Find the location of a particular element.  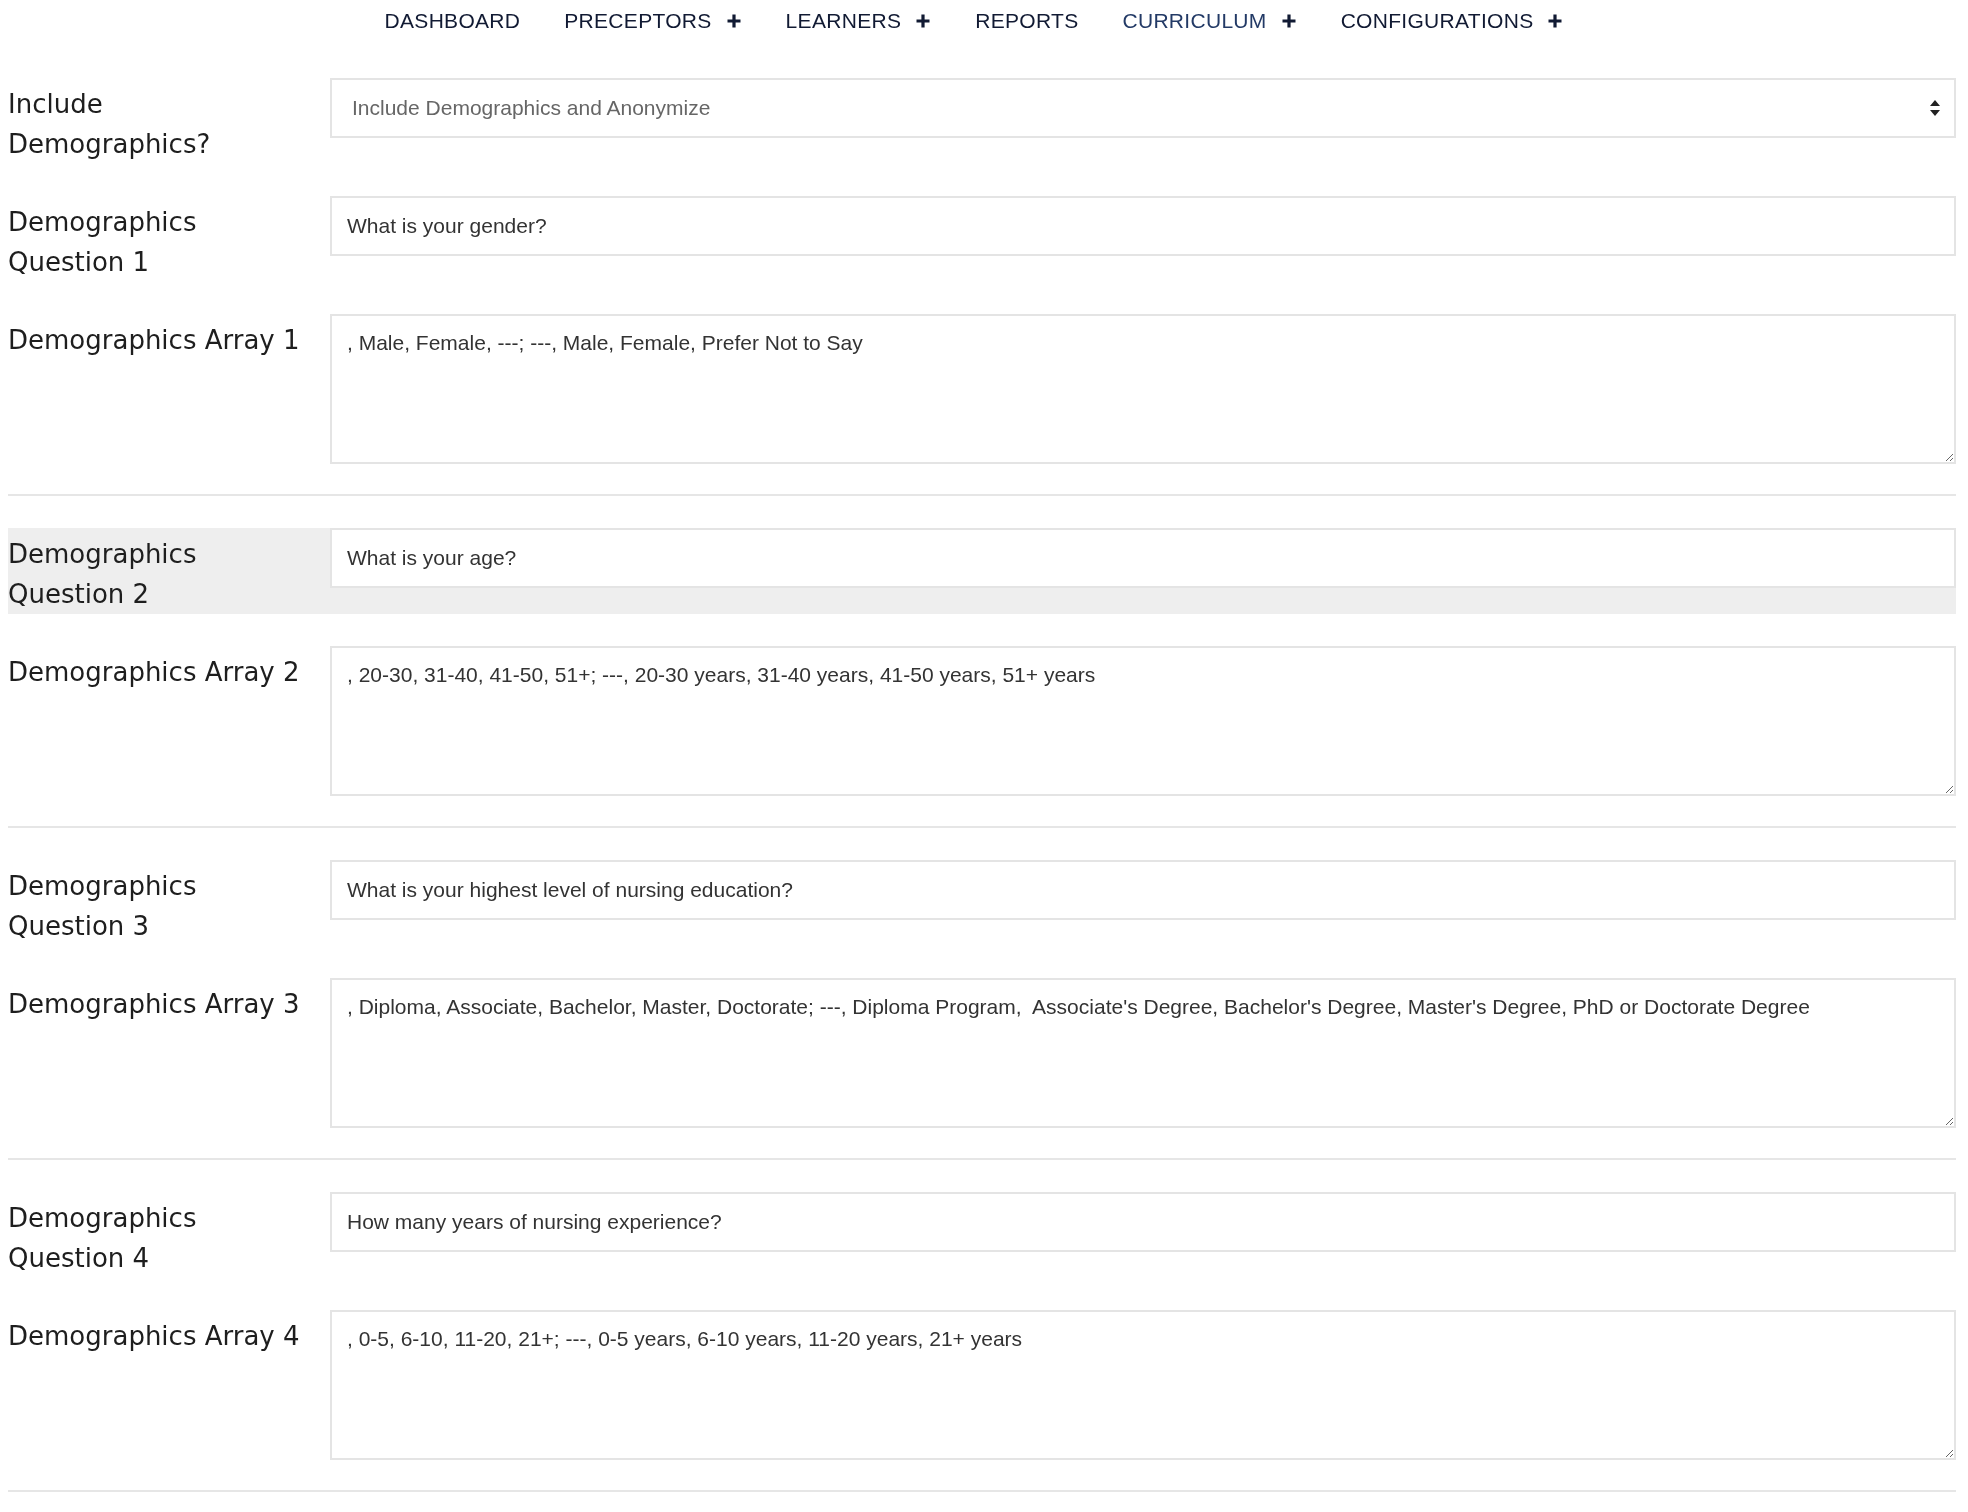

field-label: Demographics Array 4 is located at coordinates (154, 1336).